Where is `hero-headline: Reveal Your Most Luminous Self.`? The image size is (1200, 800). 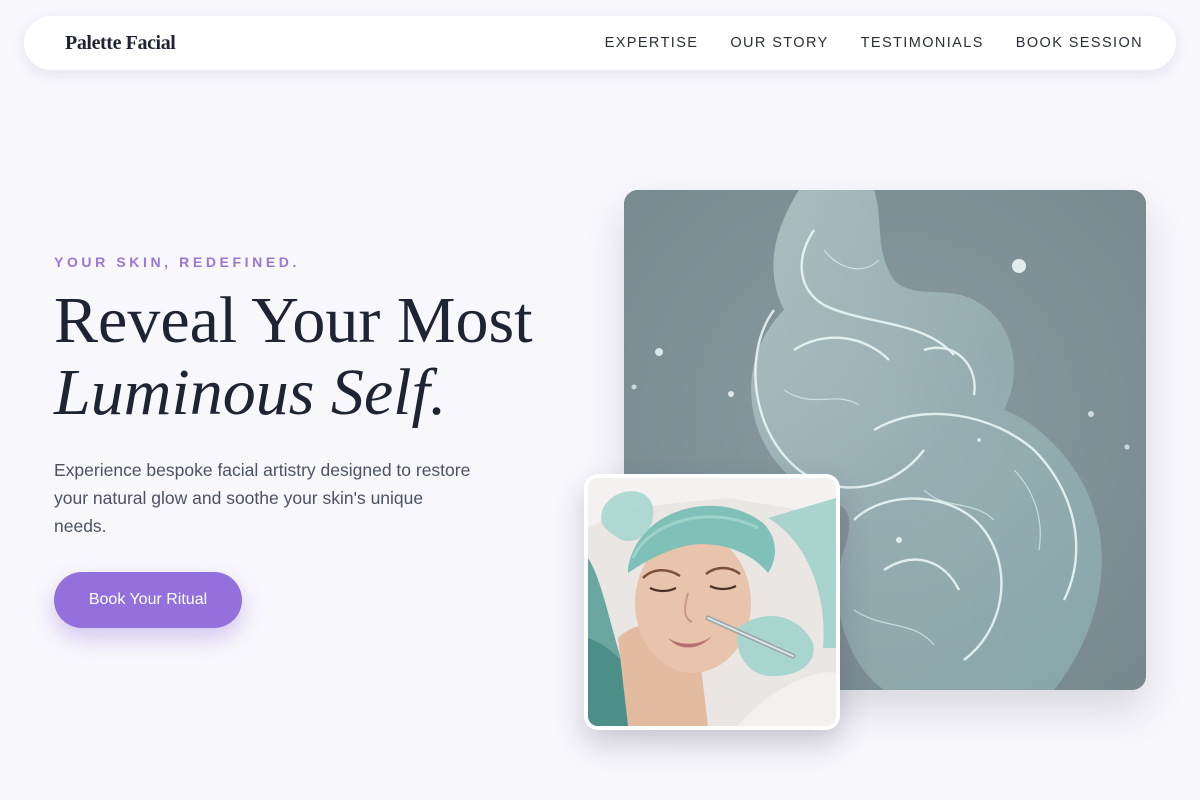 hero-headline: Reveal Your Most Luminous Self. is located at coordinates (293, 357).